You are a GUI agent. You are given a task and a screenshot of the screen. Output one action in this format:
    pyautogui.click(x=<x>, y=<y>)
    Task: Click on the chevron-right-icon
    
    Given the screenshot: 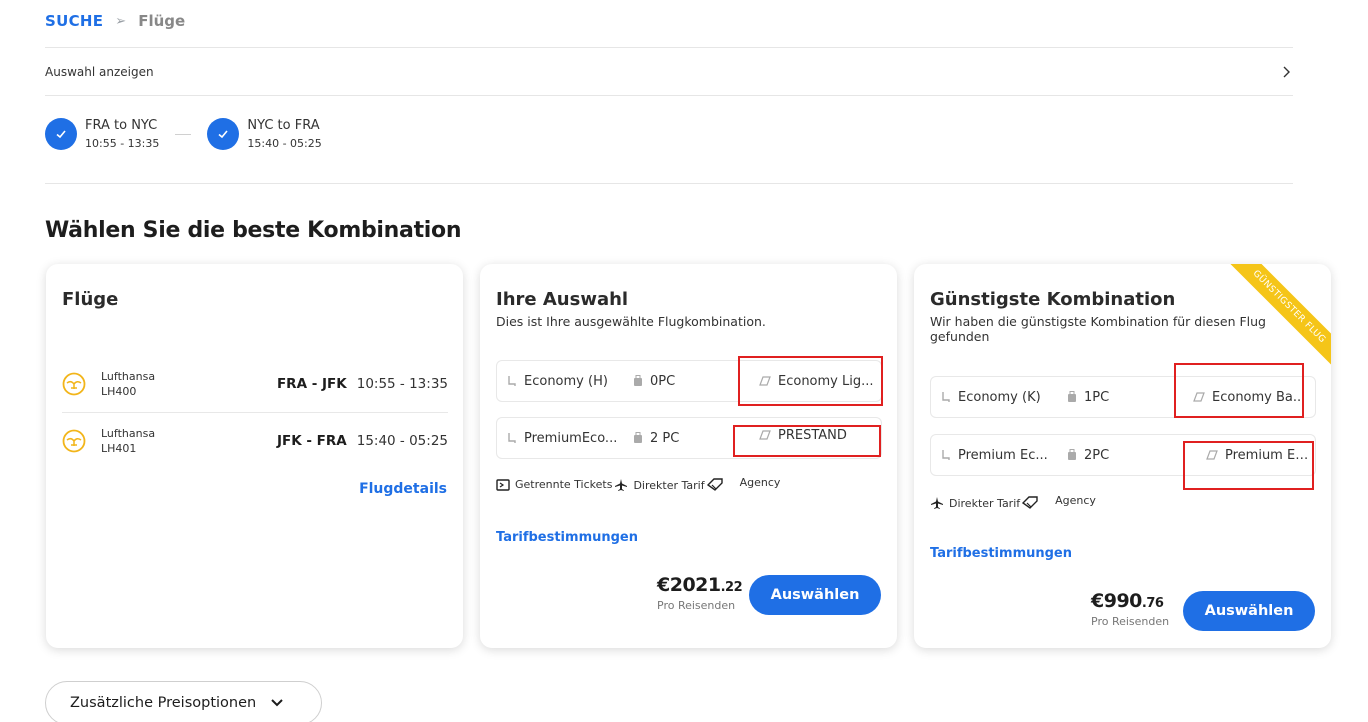 What is the action you would take?
    pyautogui.click(x=1286, y=71)
    